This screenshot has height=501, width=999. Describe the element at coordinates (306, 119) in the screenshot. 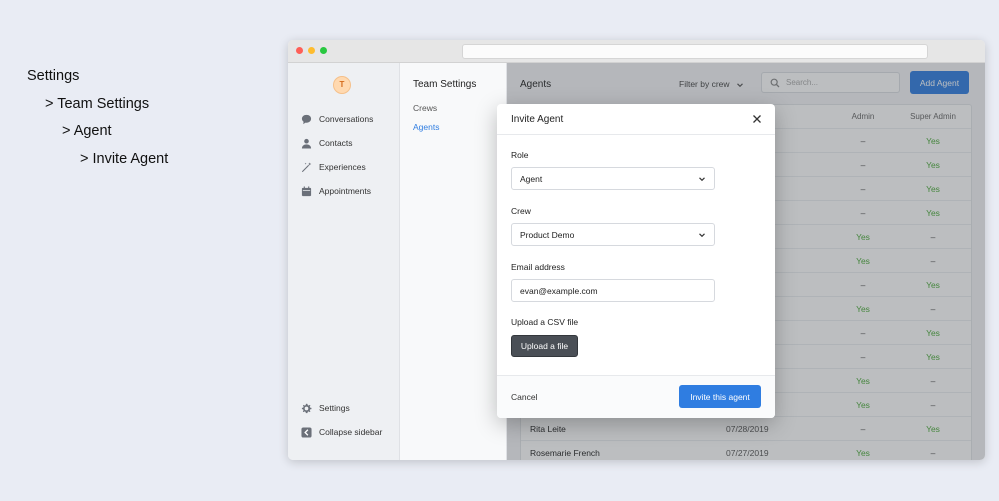

I see `chat-bubble-icon` at that location.